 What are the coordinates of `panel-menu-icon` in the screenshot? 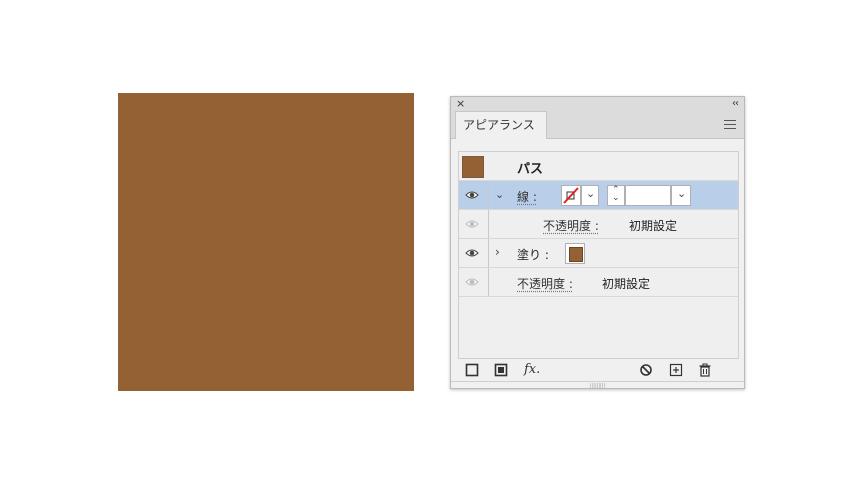 It's located at (730, 124).